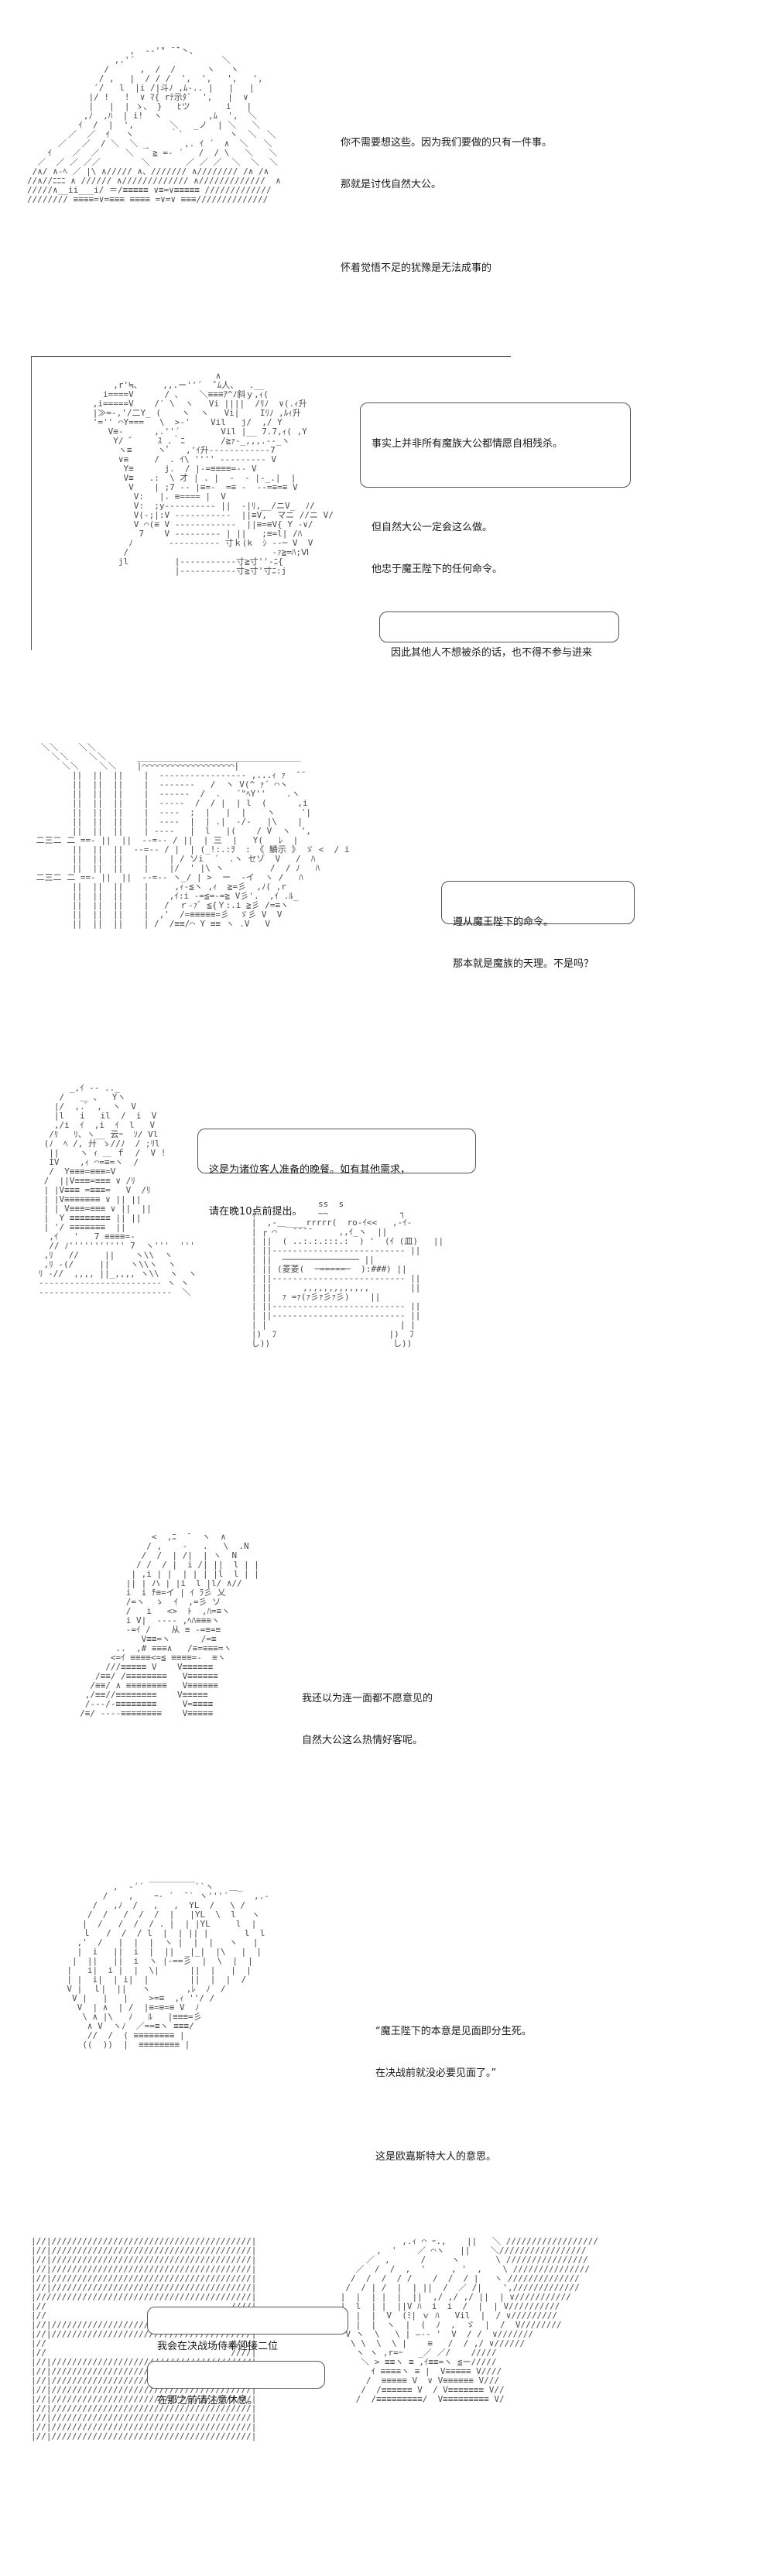 This screenshot has height=2576, width=774. What do you see at coordinates (391, 185) in the screenshot?
I see `dialogue-line: 那就是讨伐自然大公。` at bounding box center [391, 185].